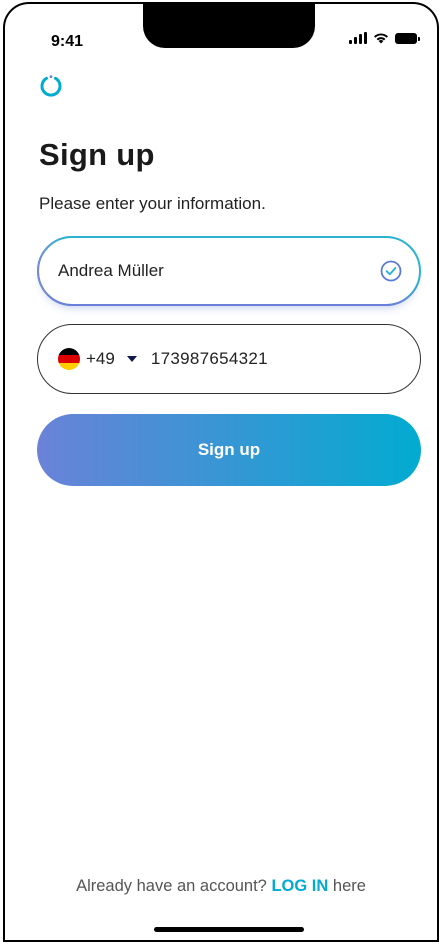  What do you see at coordinates (100, 359) in the screenshot?
I see `country-dial-code: +49` at bounding box center [100, 359].